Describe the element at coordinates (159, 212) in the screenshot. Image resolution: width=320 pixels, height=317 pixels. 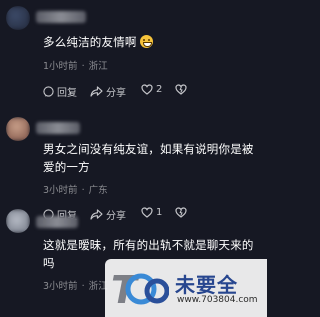
I see `like-count: 1` at that location.